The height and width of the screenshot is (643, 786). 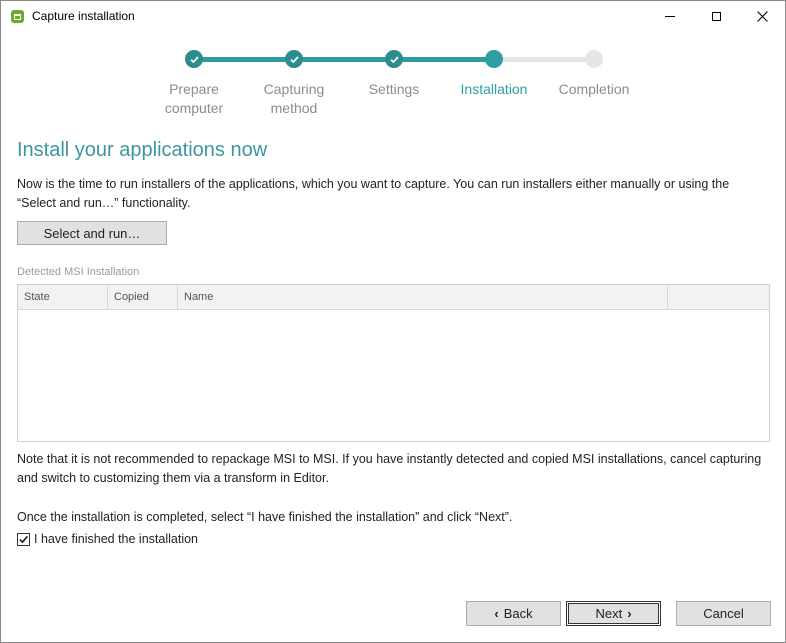 I want to click on title-bar: Capture installation, so click(x=393, y=16).